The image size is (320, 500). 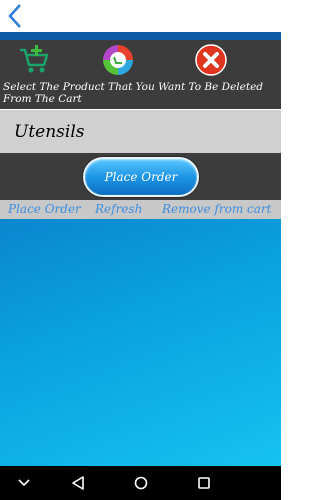 I want to click on order-area: Place Order, so click(x=140, y=176).